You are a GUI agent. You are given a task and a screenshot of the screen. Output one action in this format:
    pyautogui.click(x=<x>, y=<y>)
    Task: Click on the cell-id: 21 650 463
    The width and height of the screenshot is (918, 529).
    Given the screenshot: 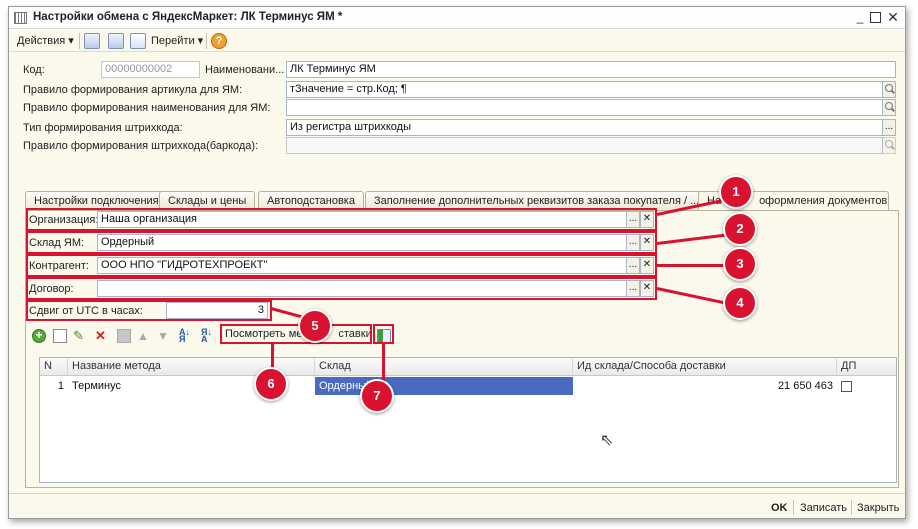 What is the action you would take?
    pyautogui.click(x=805, y=386)
    